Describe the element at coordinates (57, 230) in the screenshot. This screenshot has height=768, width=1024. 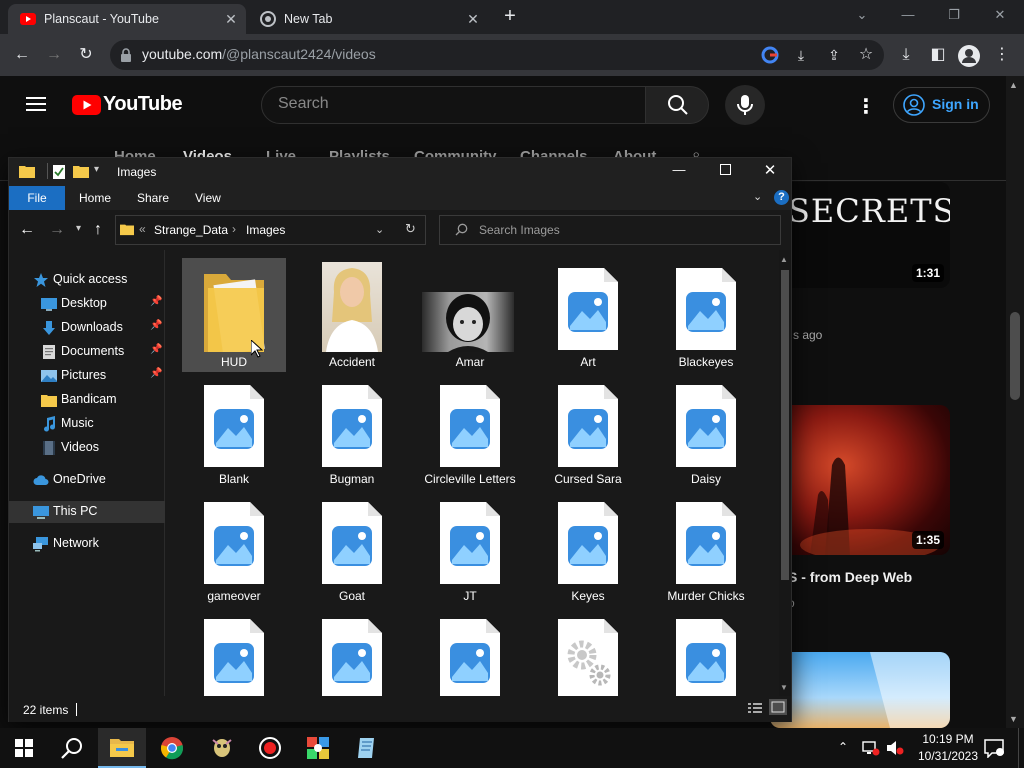
I see `explorer-forward-icon: →` at that location.